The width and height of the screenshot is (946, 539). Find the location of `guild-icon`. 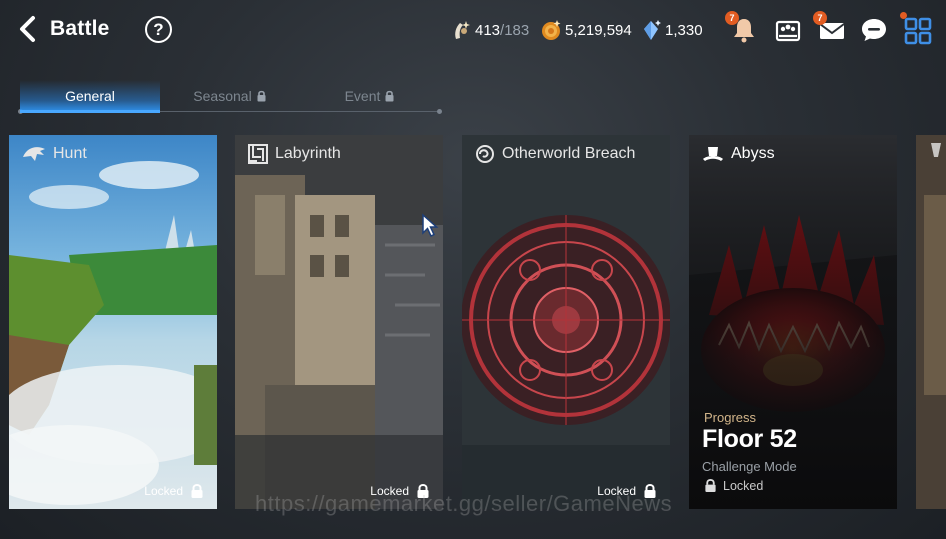

guild-icon is located at coordinates (788, 31).